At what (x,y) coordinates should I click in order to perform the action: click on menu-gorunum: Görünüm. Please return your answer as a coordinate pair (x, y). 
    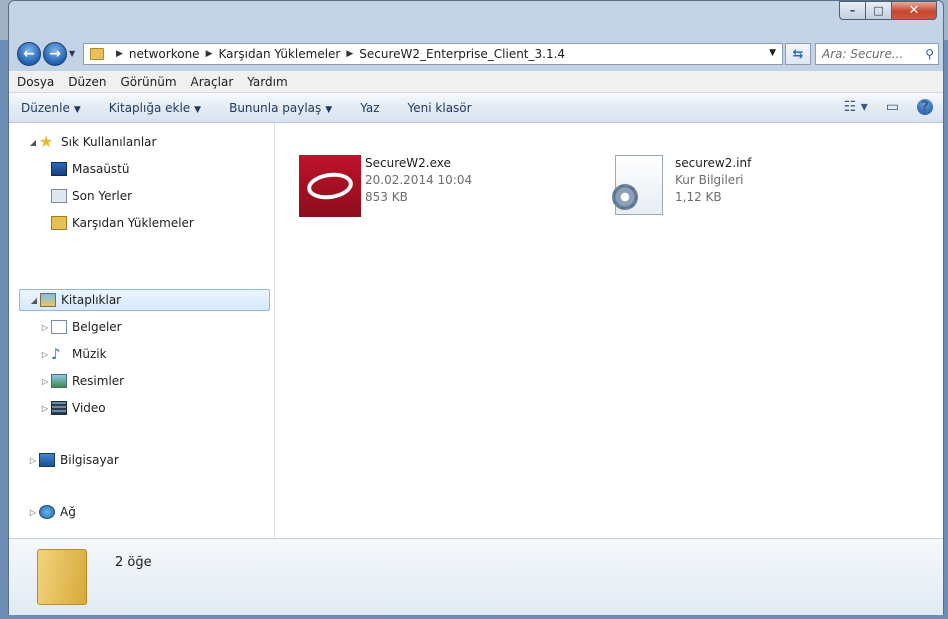
    Looking at the image, I should click on (148, 82).